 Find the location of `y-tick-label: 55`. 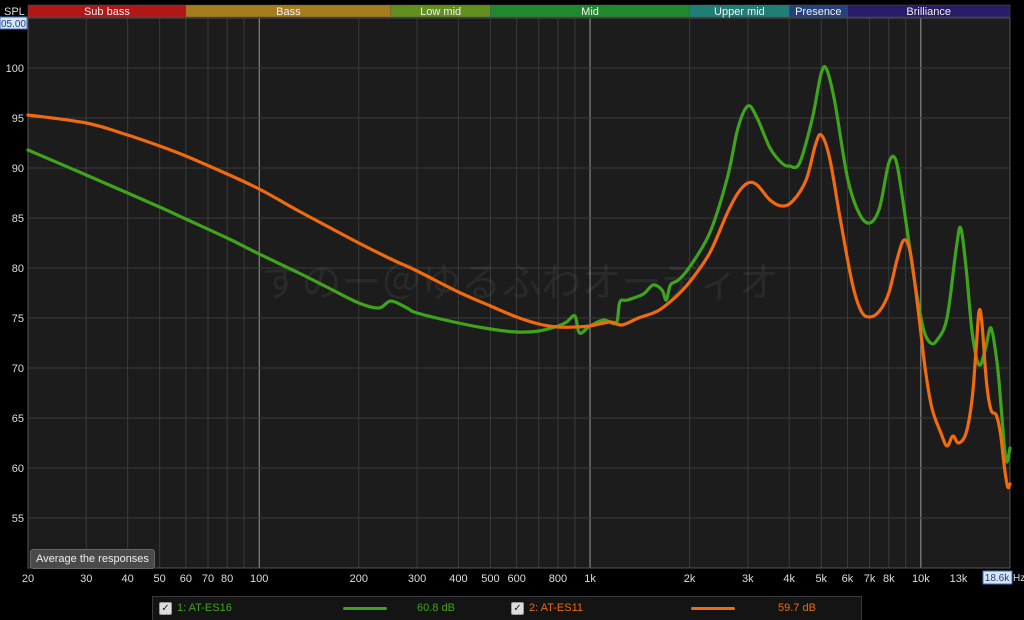

y-tick-label: 55 is located at coordinates (18, 519).